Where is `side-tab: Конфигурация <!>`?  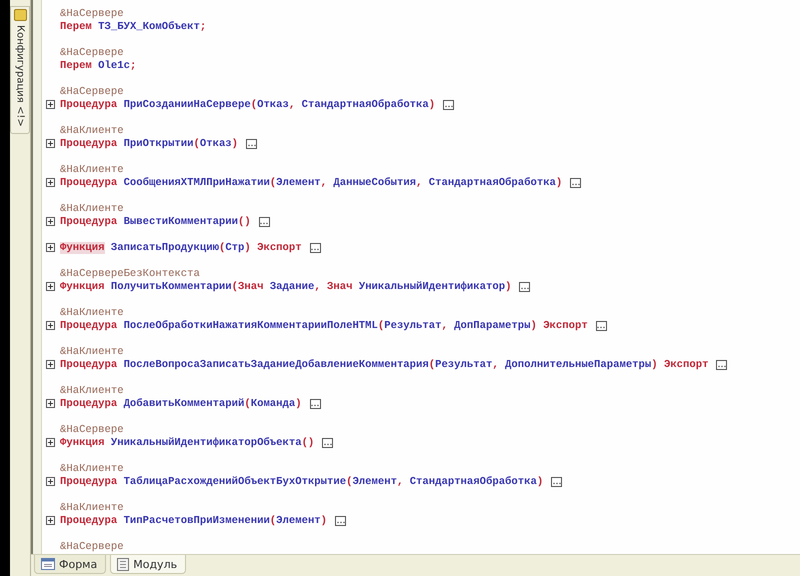
side-tab: Конфигурация <!> is located at coordinates (20, 70).